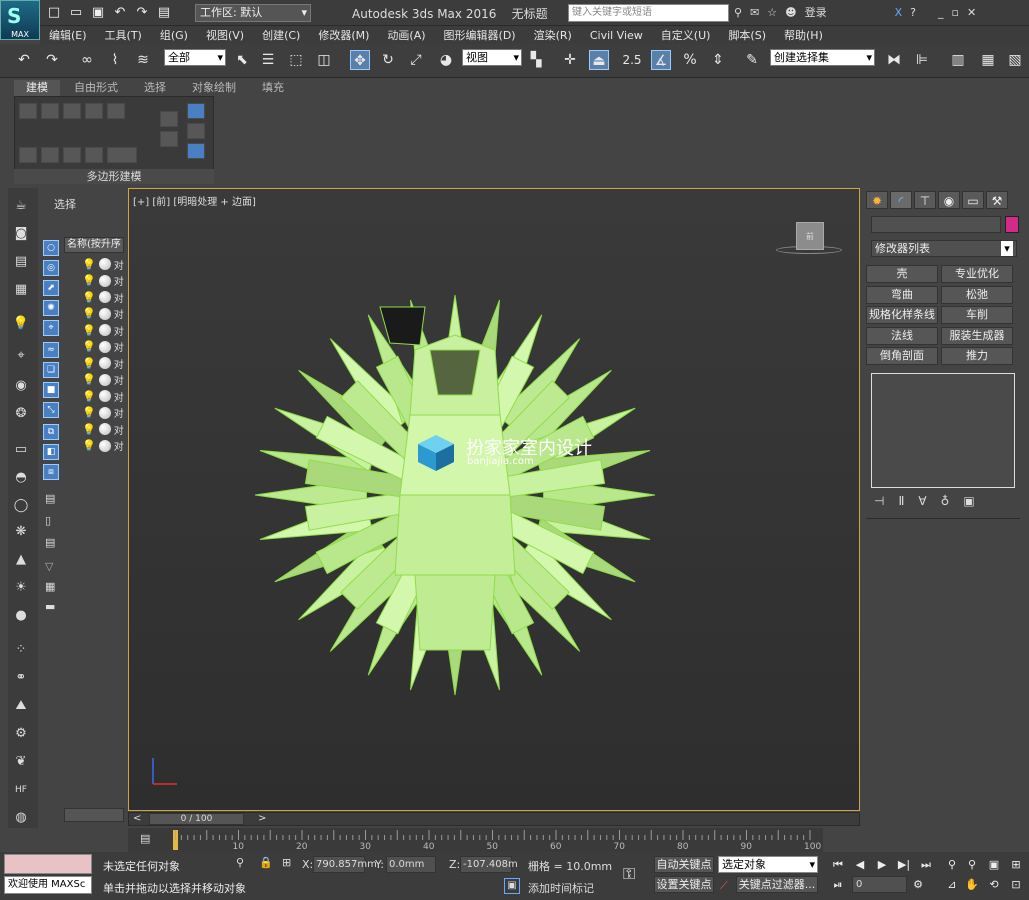  What do you see at coordinates (902, 335) in the screenshot?
I see `modifier-button: 法线` at bounding box center [902, 335].